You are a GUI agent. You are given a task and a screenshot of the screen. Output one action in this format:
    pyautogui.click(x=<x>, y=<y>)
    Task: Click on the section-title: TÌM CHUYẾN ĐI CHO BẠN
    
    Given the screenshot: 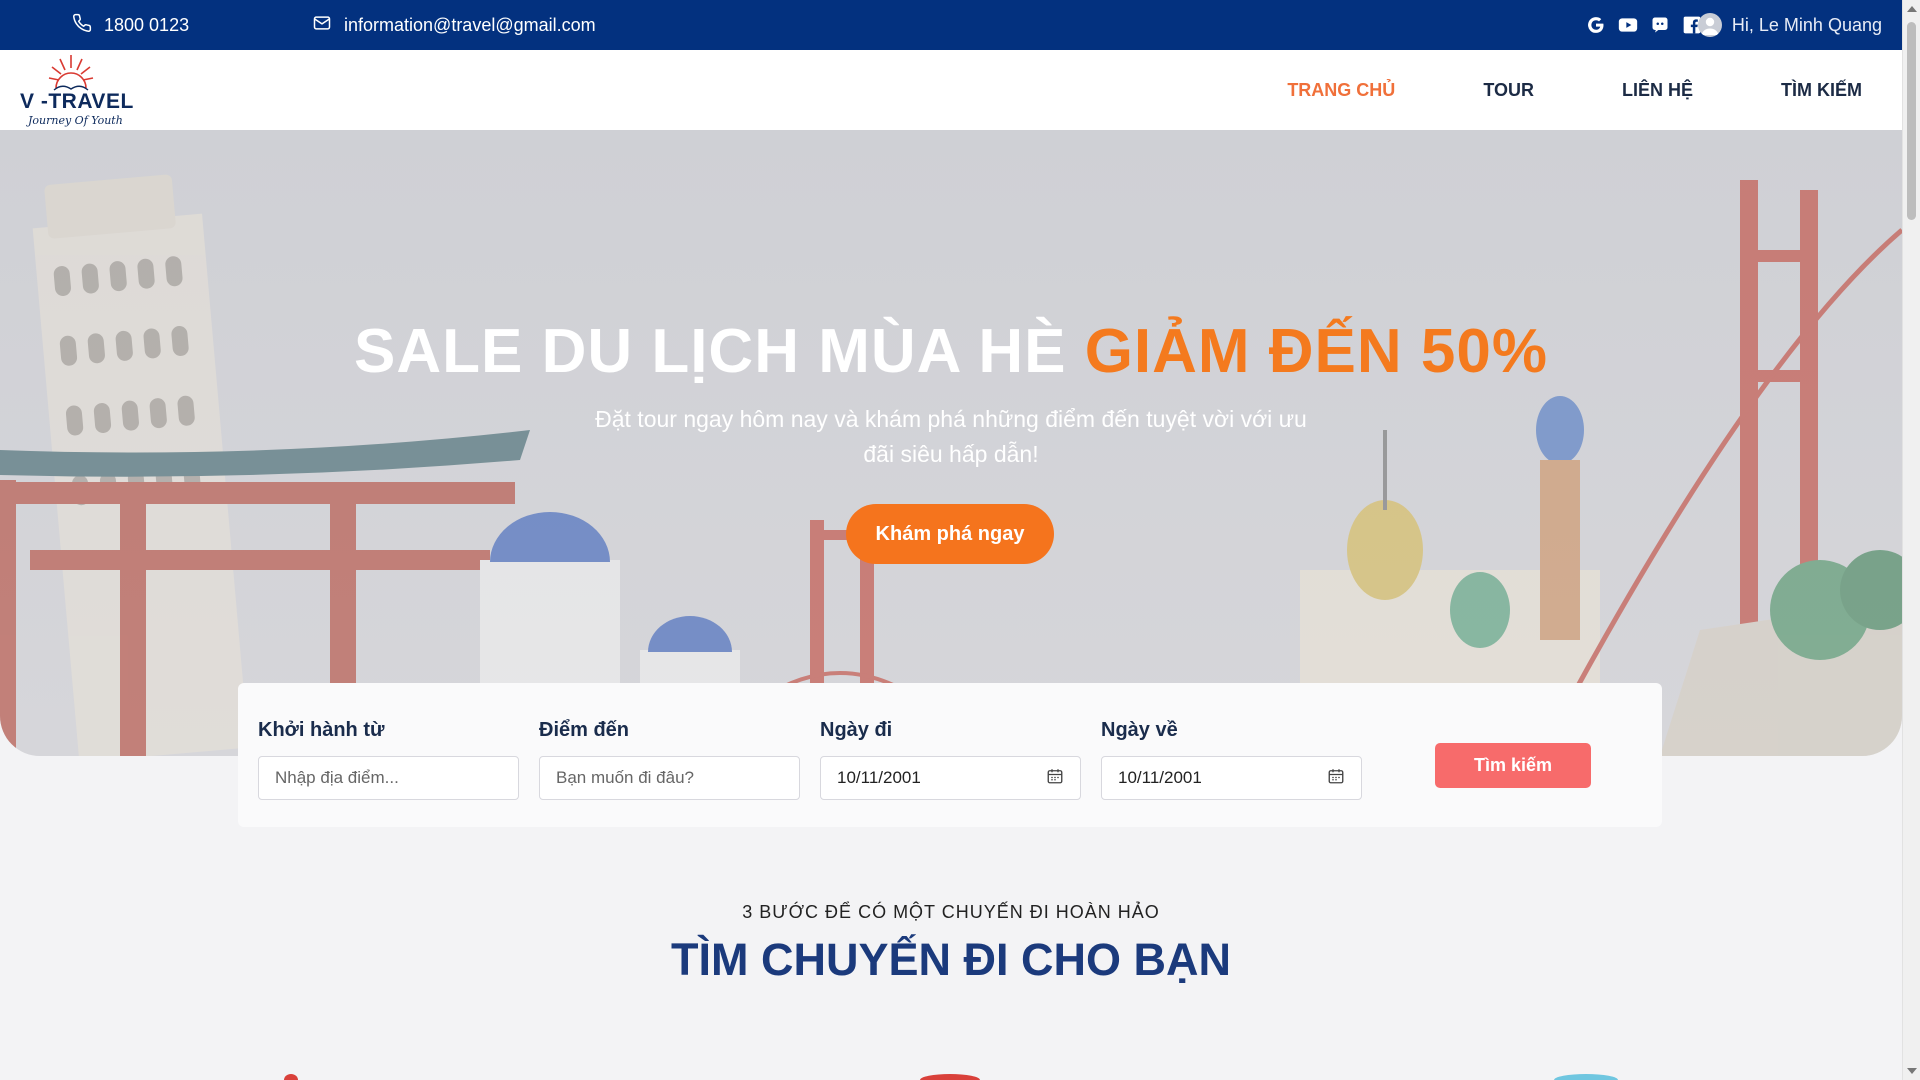 What is the action you would take?
    pyautogui.click(x=951, y=959)
    